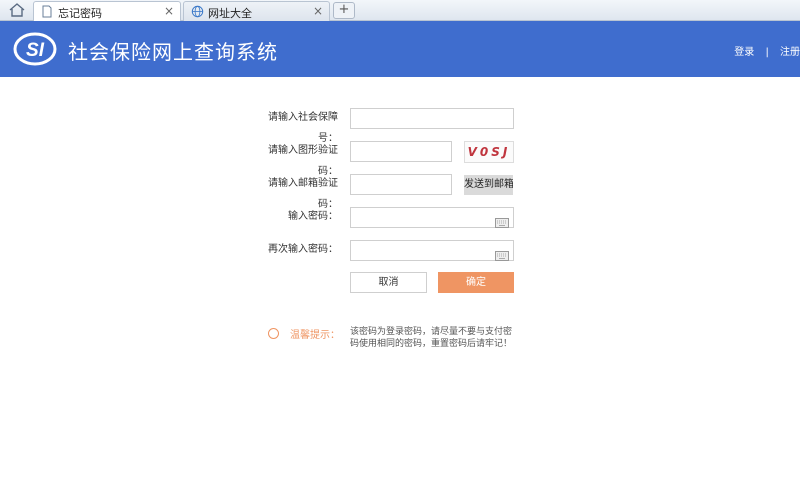 Image resolution: width=800 pixels, height=491 pixels. Describe the element at coordinates (432, 217) in the screenshot. I see `password-input` at that location.